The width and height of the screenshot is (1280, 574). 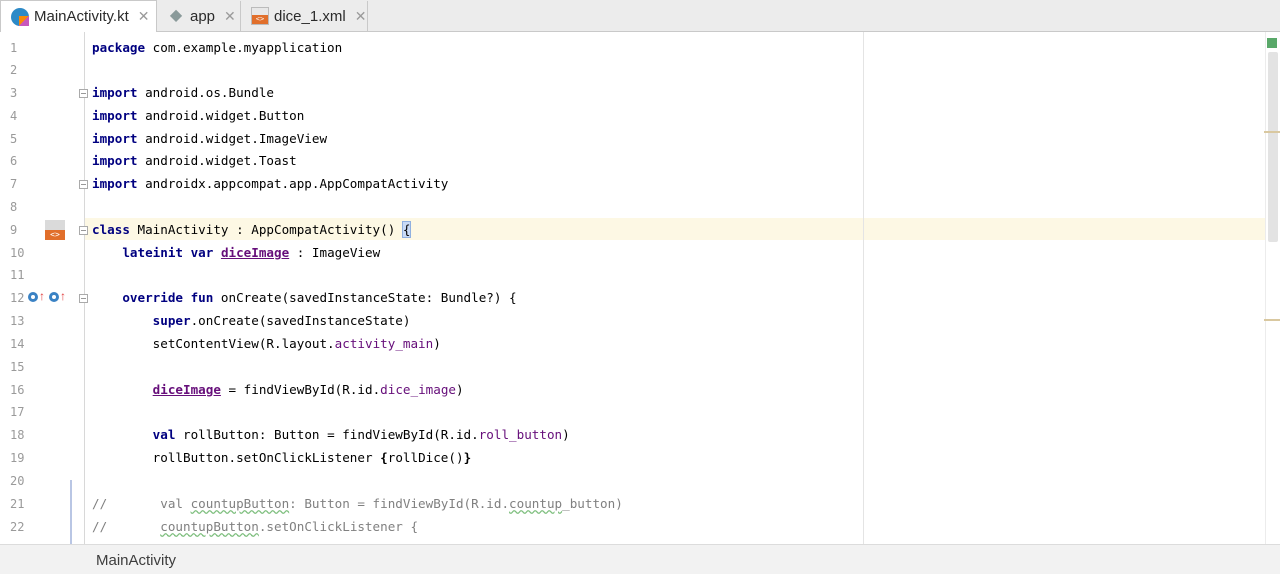 I want to click on line-number: 17, so click(x=17, y=412).